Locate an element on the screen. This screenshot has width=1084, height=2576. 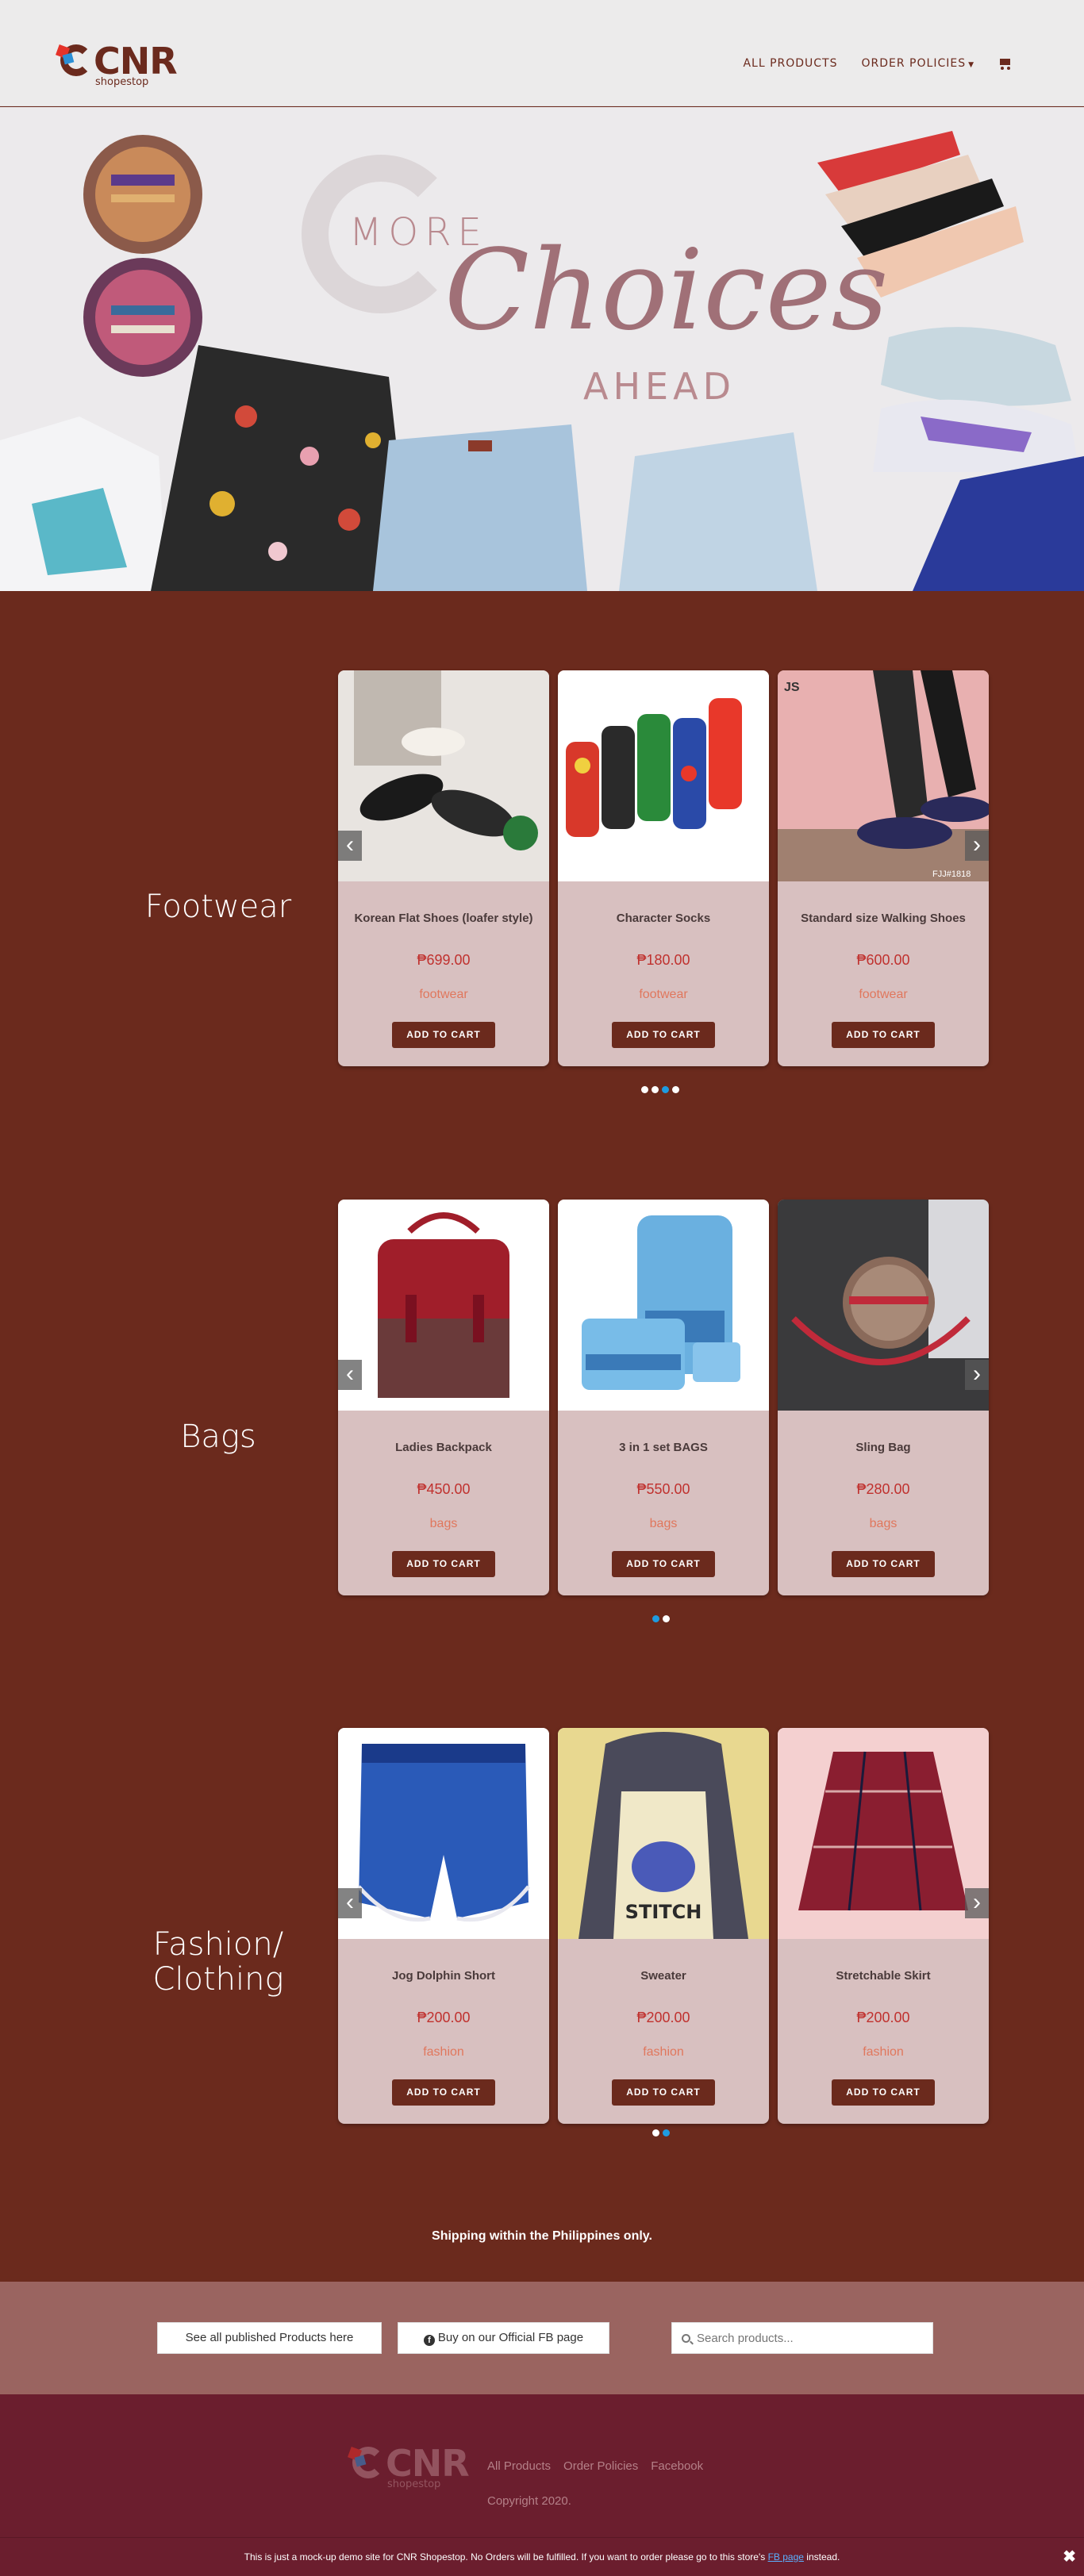
logo-mark-icon is located at coordinates (75, 60).